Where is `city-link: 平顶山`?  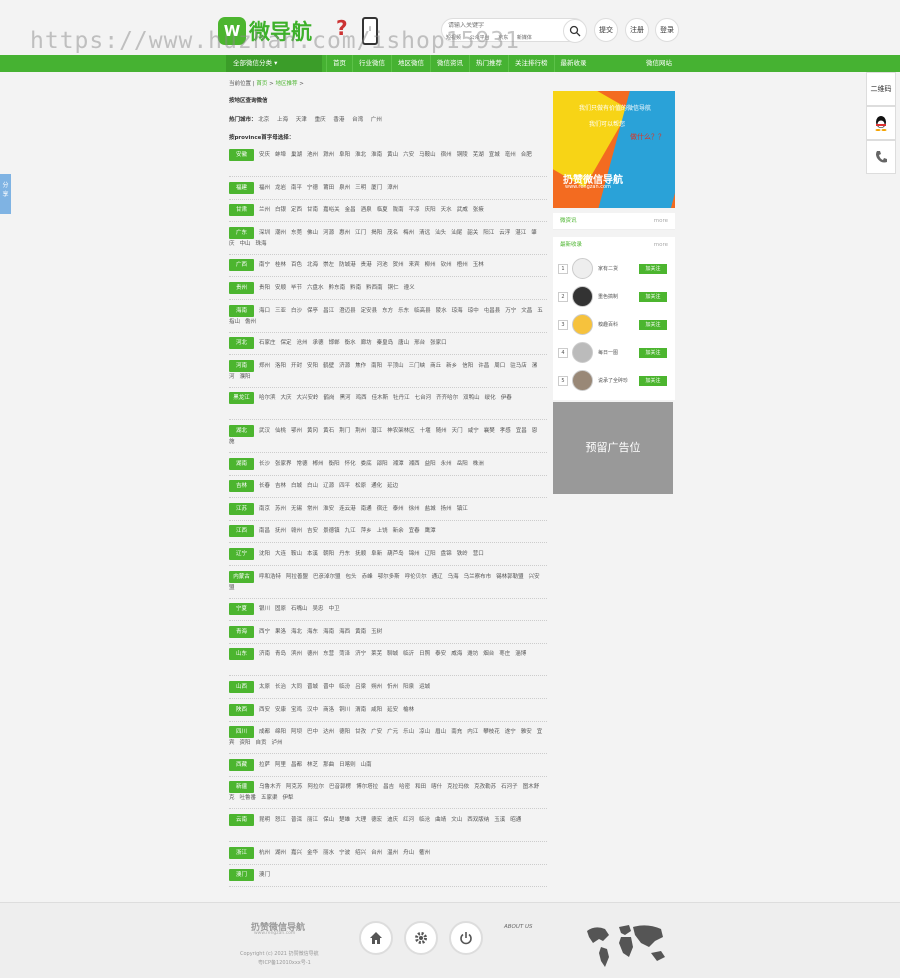
city-link: 平顶山 is located at coordinates (395, 366).